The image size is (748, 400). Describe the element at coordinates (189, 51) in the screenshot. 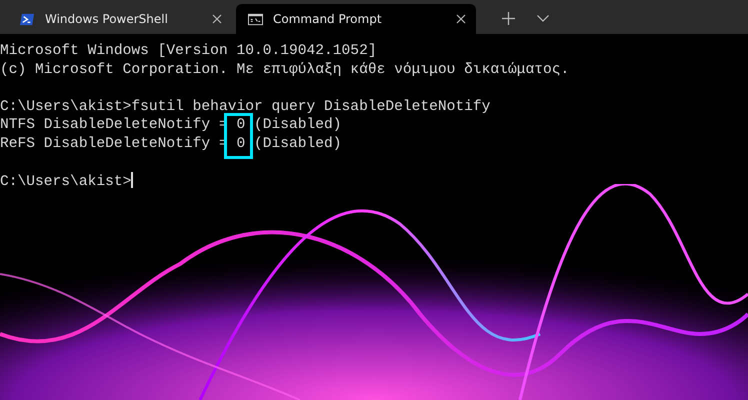

I see `output-line: Microsoft Windows [Version 10.0.19042.1052]` at that location.